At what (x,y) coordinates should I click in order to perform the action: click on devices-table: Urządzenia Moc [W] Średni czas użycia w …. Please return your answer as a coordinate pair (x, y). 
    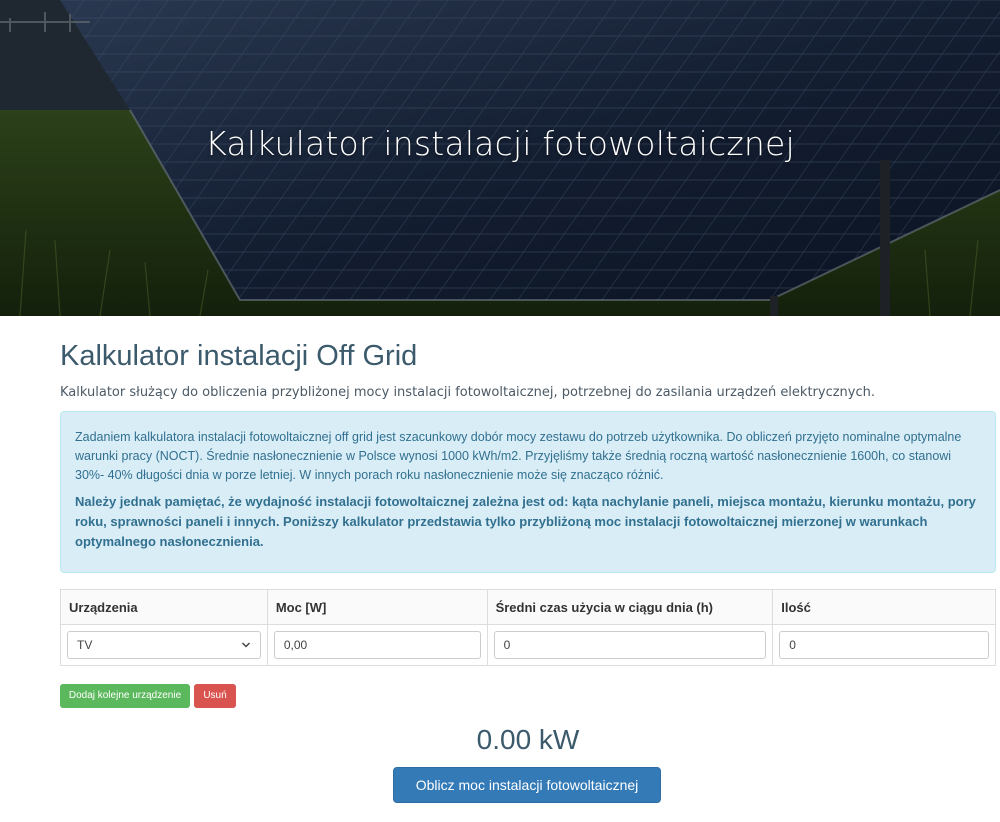
    Looking at the image, I should click on (528, 627).